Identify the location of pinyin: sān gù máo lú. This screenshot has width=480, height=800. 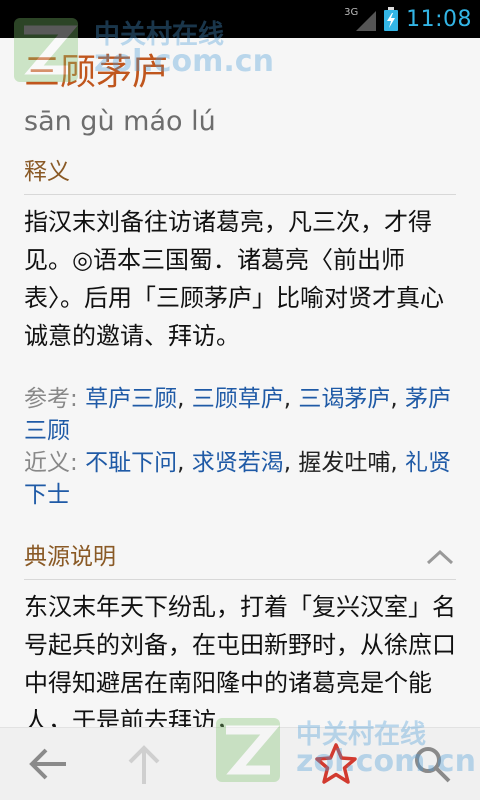
(120, 121).